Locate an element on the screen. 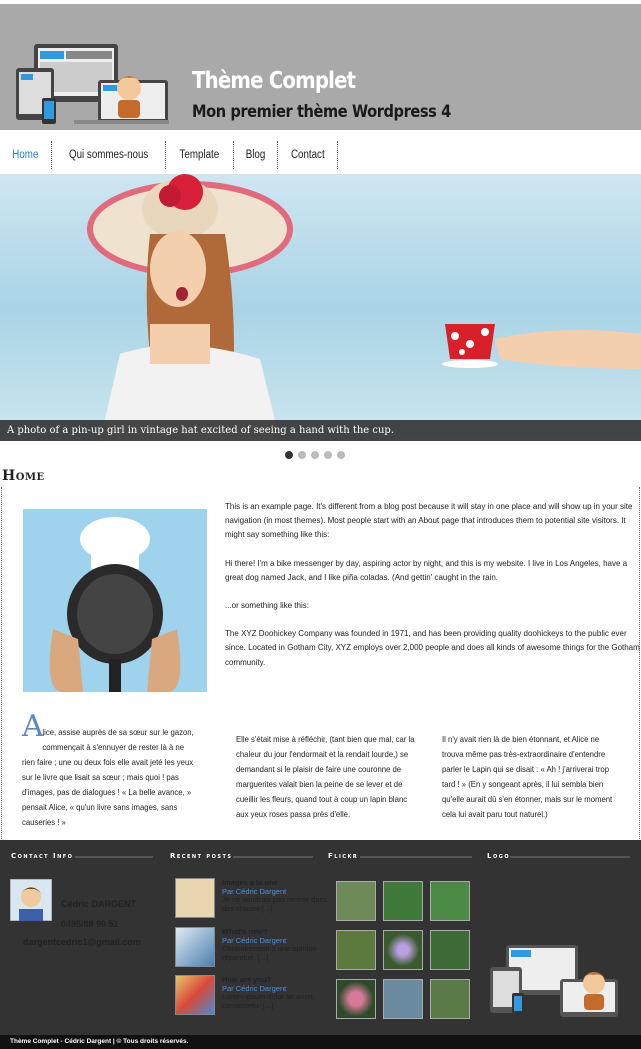  nav-item-blog: Blog is located at coordinates (256, 155).